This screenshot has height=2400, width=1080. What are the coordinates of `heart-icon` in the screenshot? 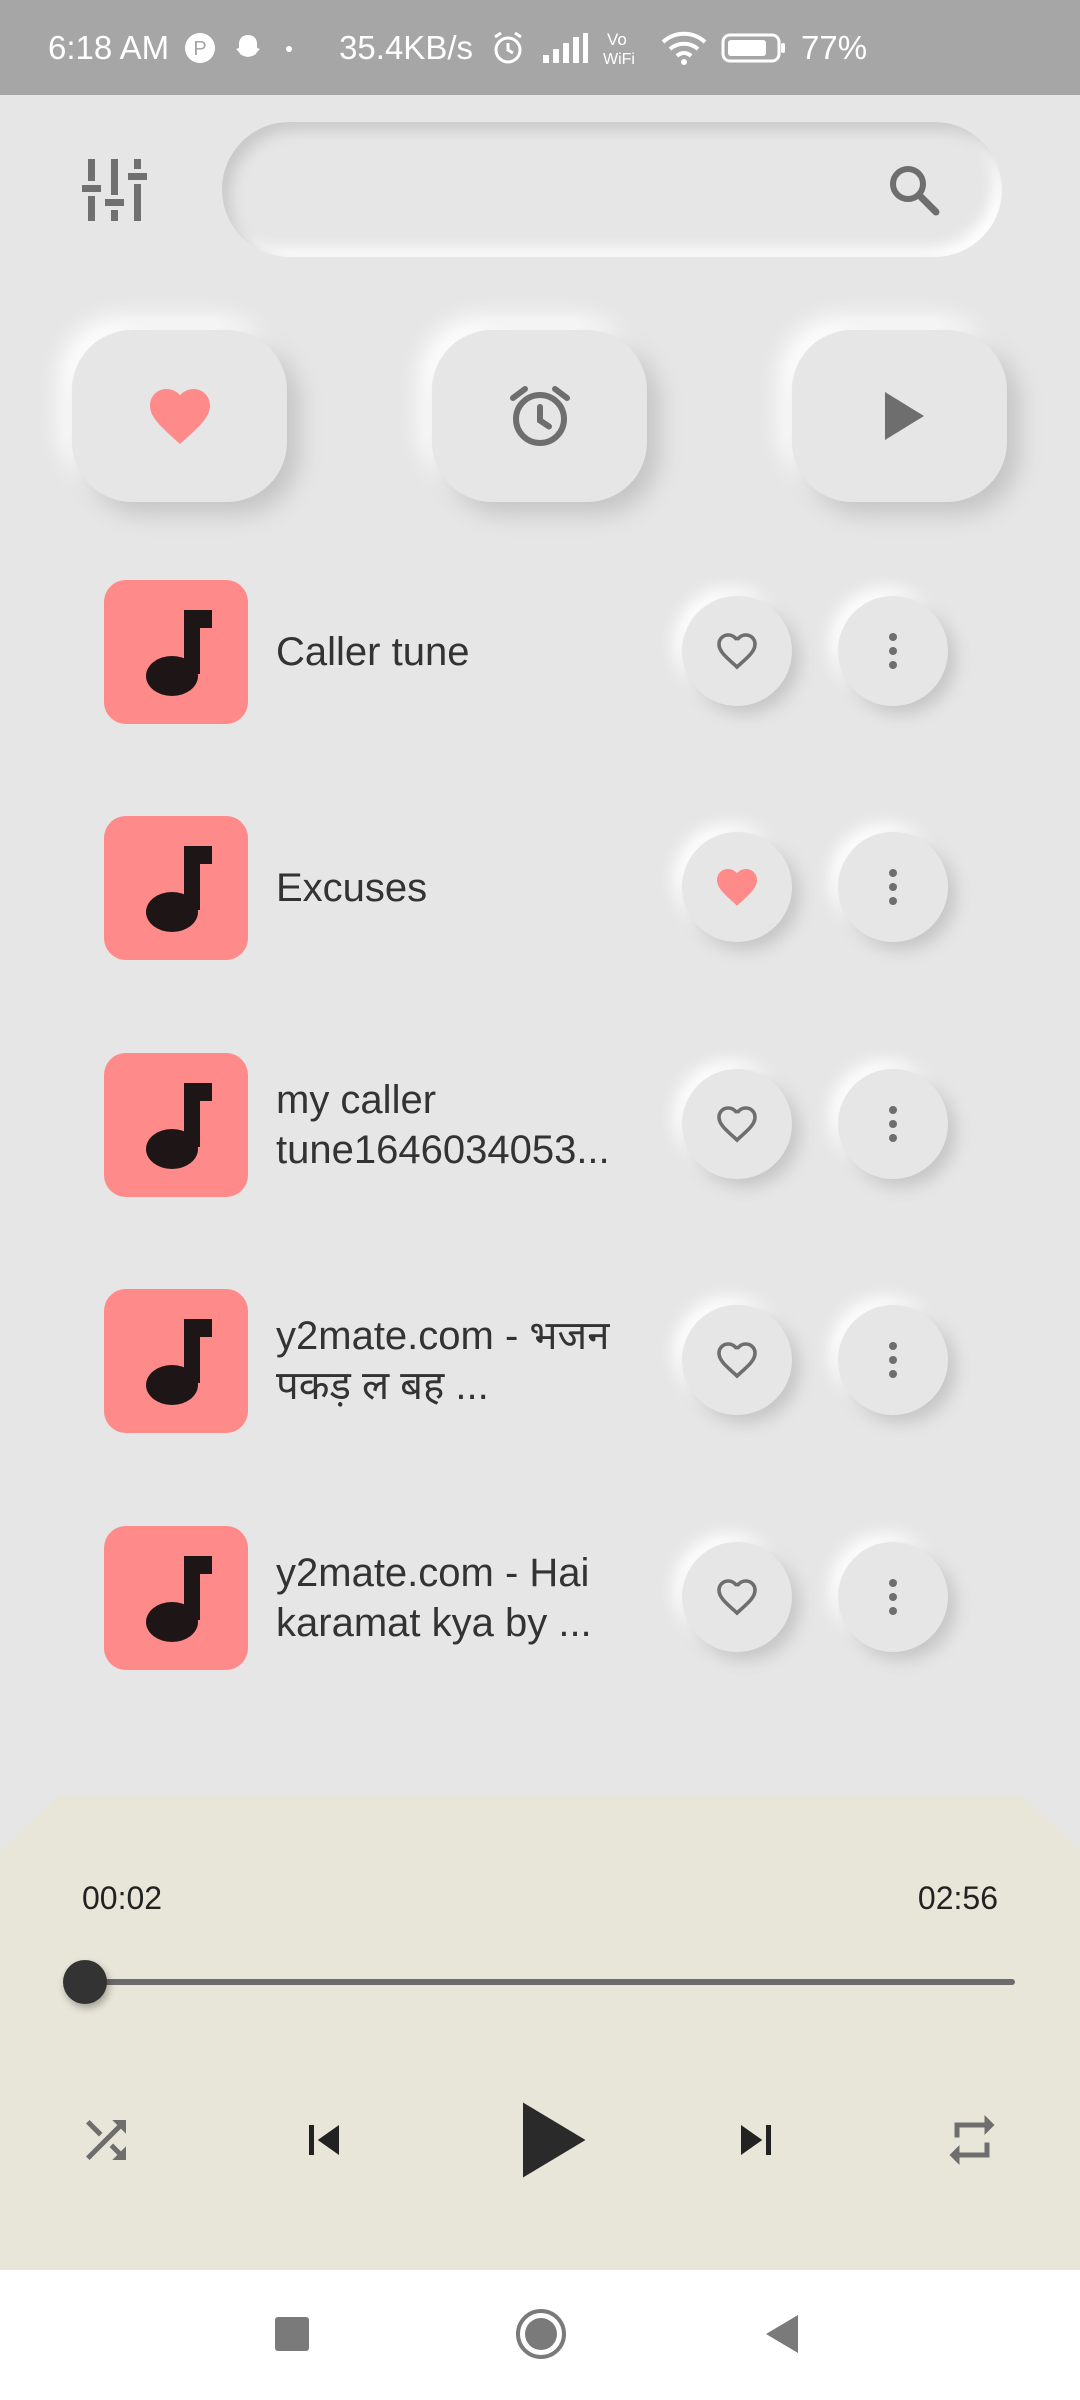 It's located at (179, 417).